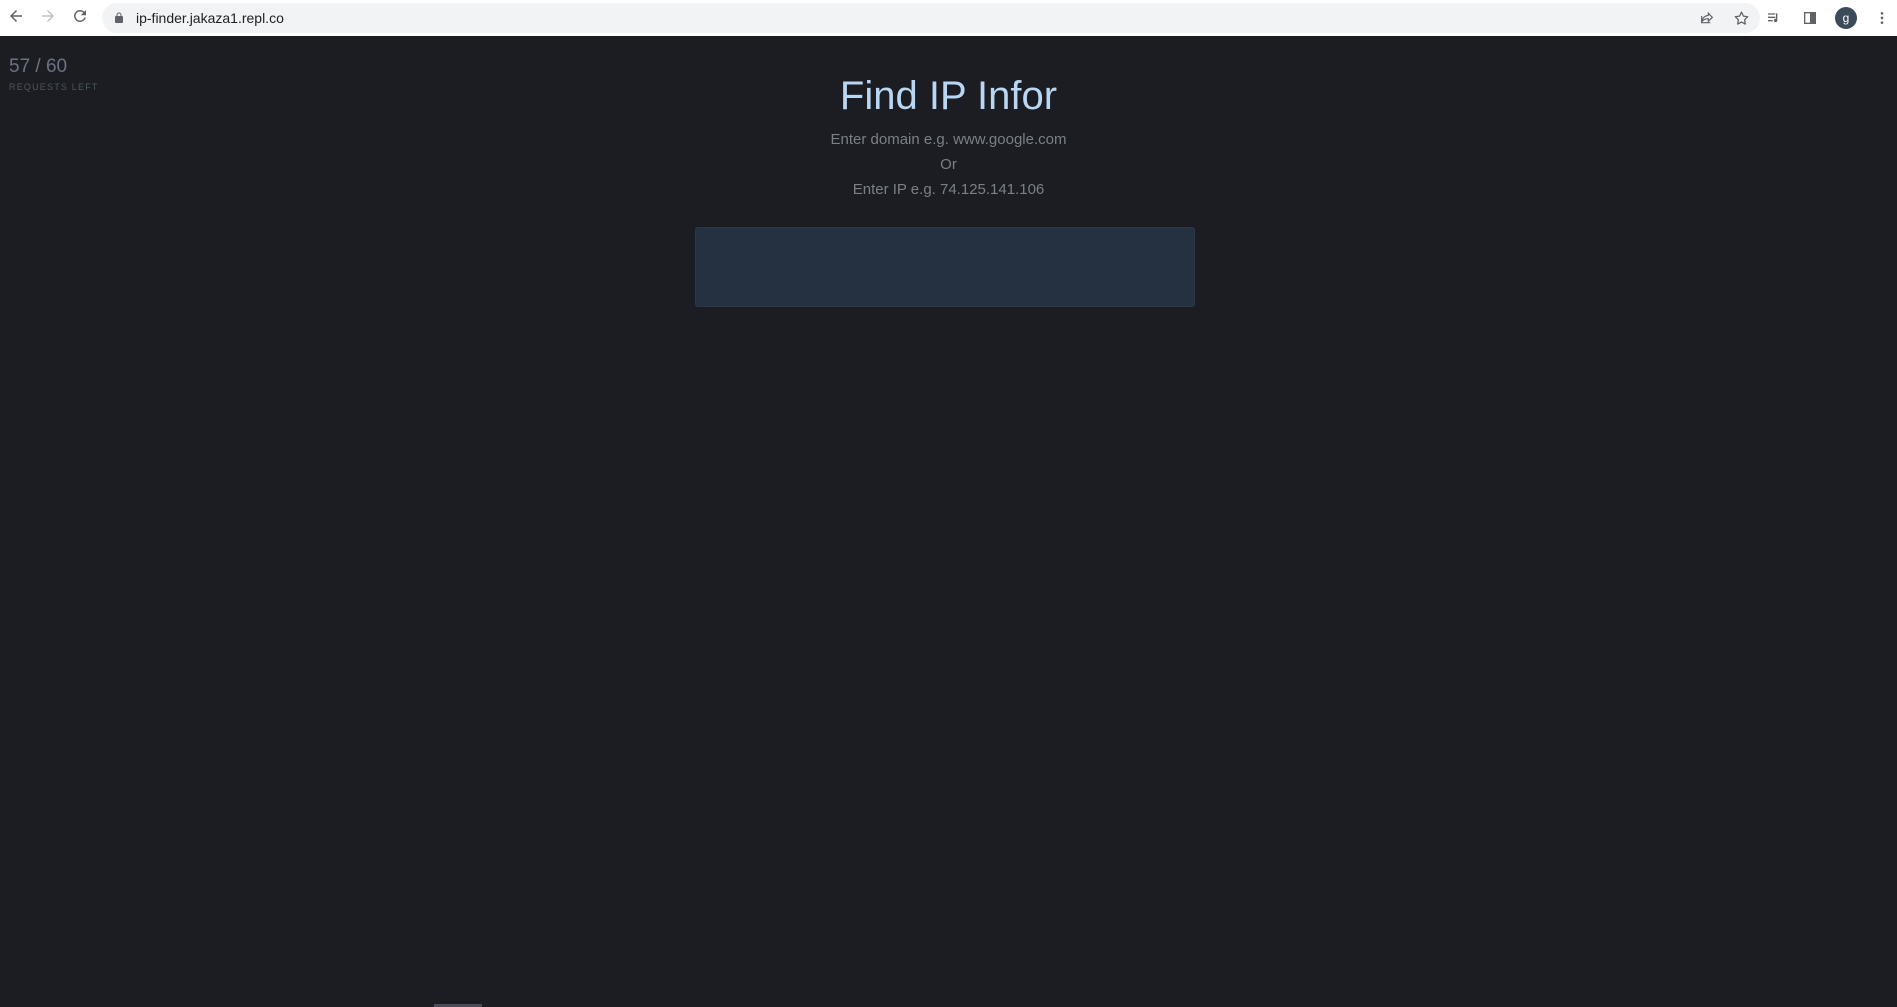 This screenshot has height=1007, width=1897. What do you see at coordinates (1882, 18) in the screenshot?
I see `kebab-menu-icon` at bounding box center [1882, 18].